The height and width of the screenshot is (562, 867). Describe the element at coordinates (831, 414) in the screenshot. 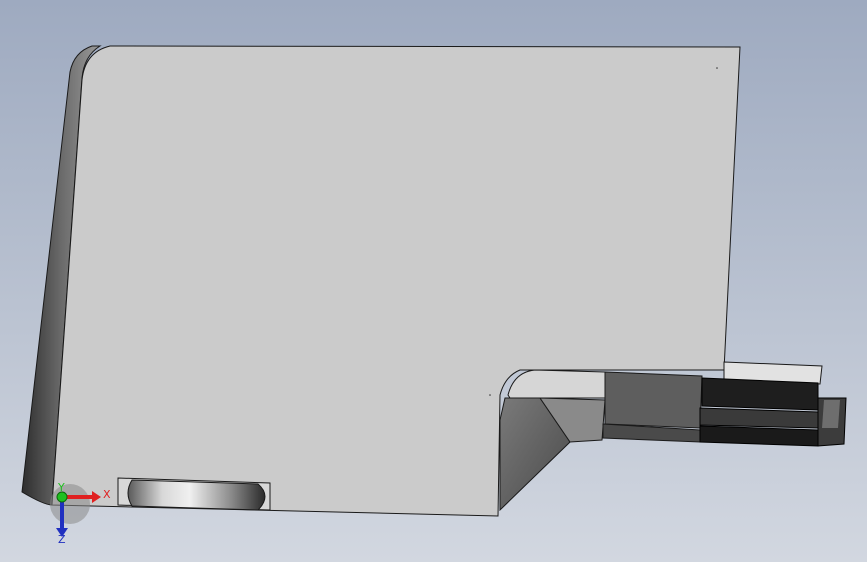

I see `connector-end-highlight` at that location.